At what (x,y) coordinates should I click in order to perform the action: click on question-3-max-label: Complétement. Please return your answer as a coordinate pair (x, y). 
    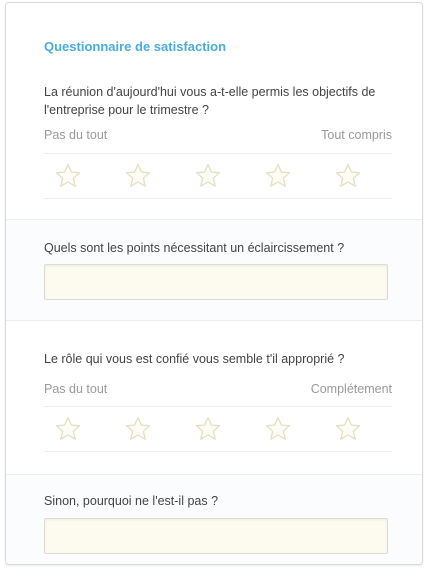
    Looking at the image, I should click on (351, 389).